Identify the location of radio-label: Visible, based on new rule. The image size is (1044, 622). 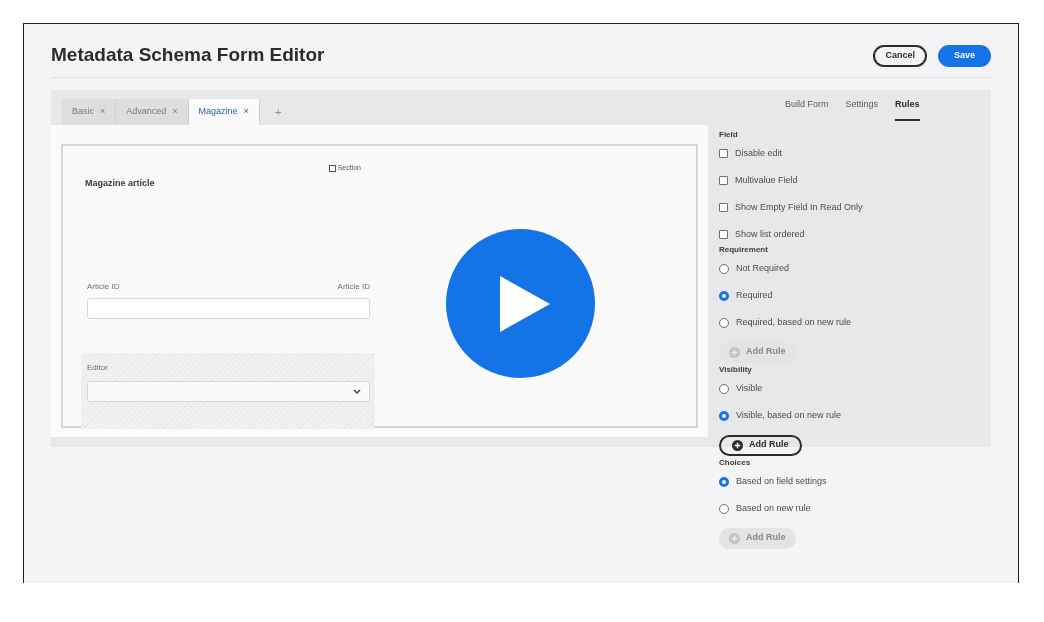
(788, 415).